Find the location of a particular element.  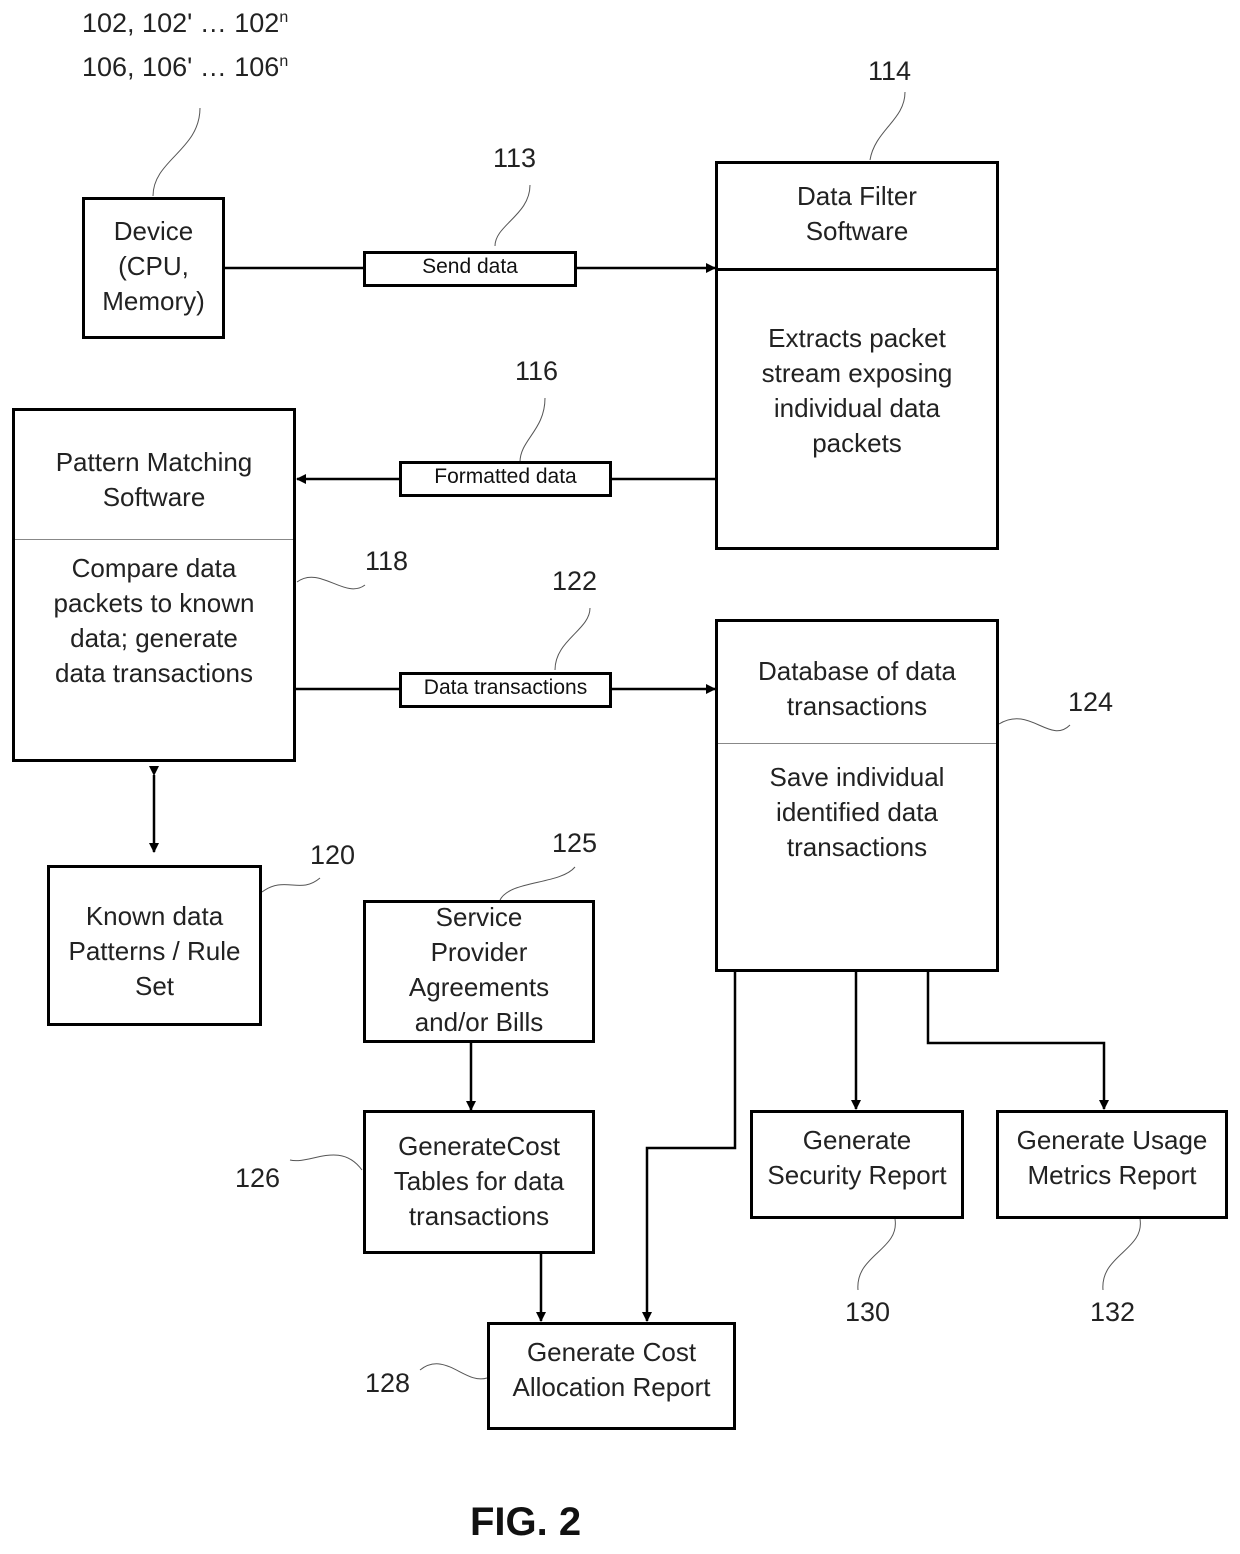

ref-devices-102-text: 102, 102' … 102 is located at coordinates (181, 23).